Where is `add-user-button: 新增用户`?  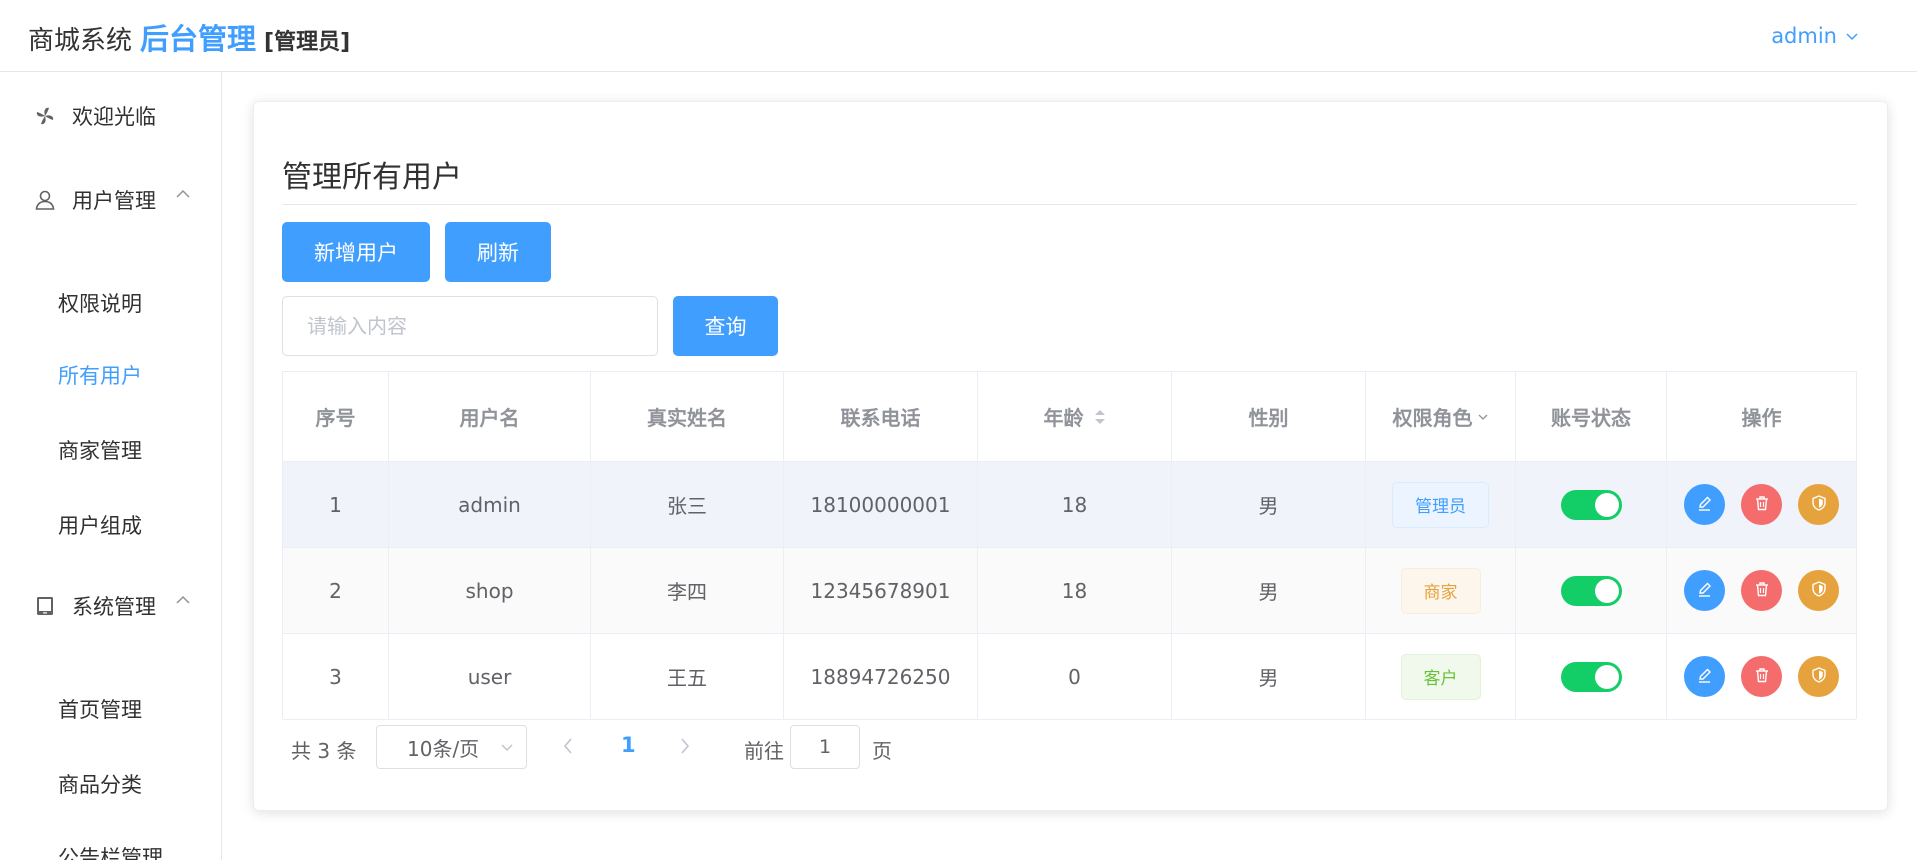
add-user-button: 新增用户 is located at coordinates (356, 252).